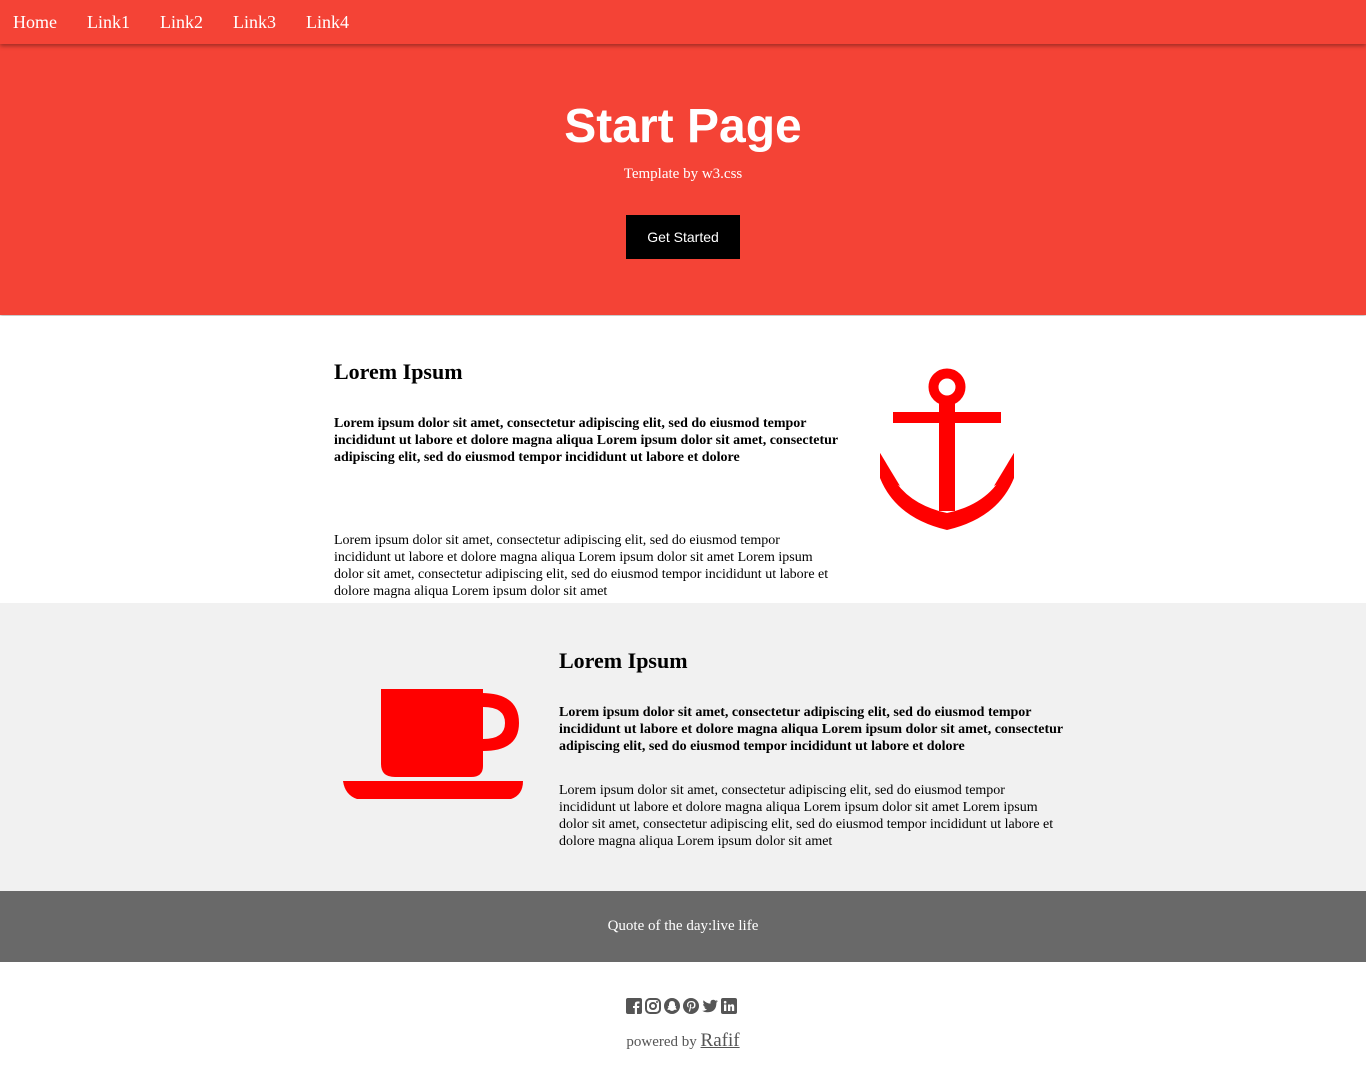  What do you see at coordinates (683, 1024) in the screenshot?
I see `footer: powered by Rafif` at bounding box center [683, 1024].